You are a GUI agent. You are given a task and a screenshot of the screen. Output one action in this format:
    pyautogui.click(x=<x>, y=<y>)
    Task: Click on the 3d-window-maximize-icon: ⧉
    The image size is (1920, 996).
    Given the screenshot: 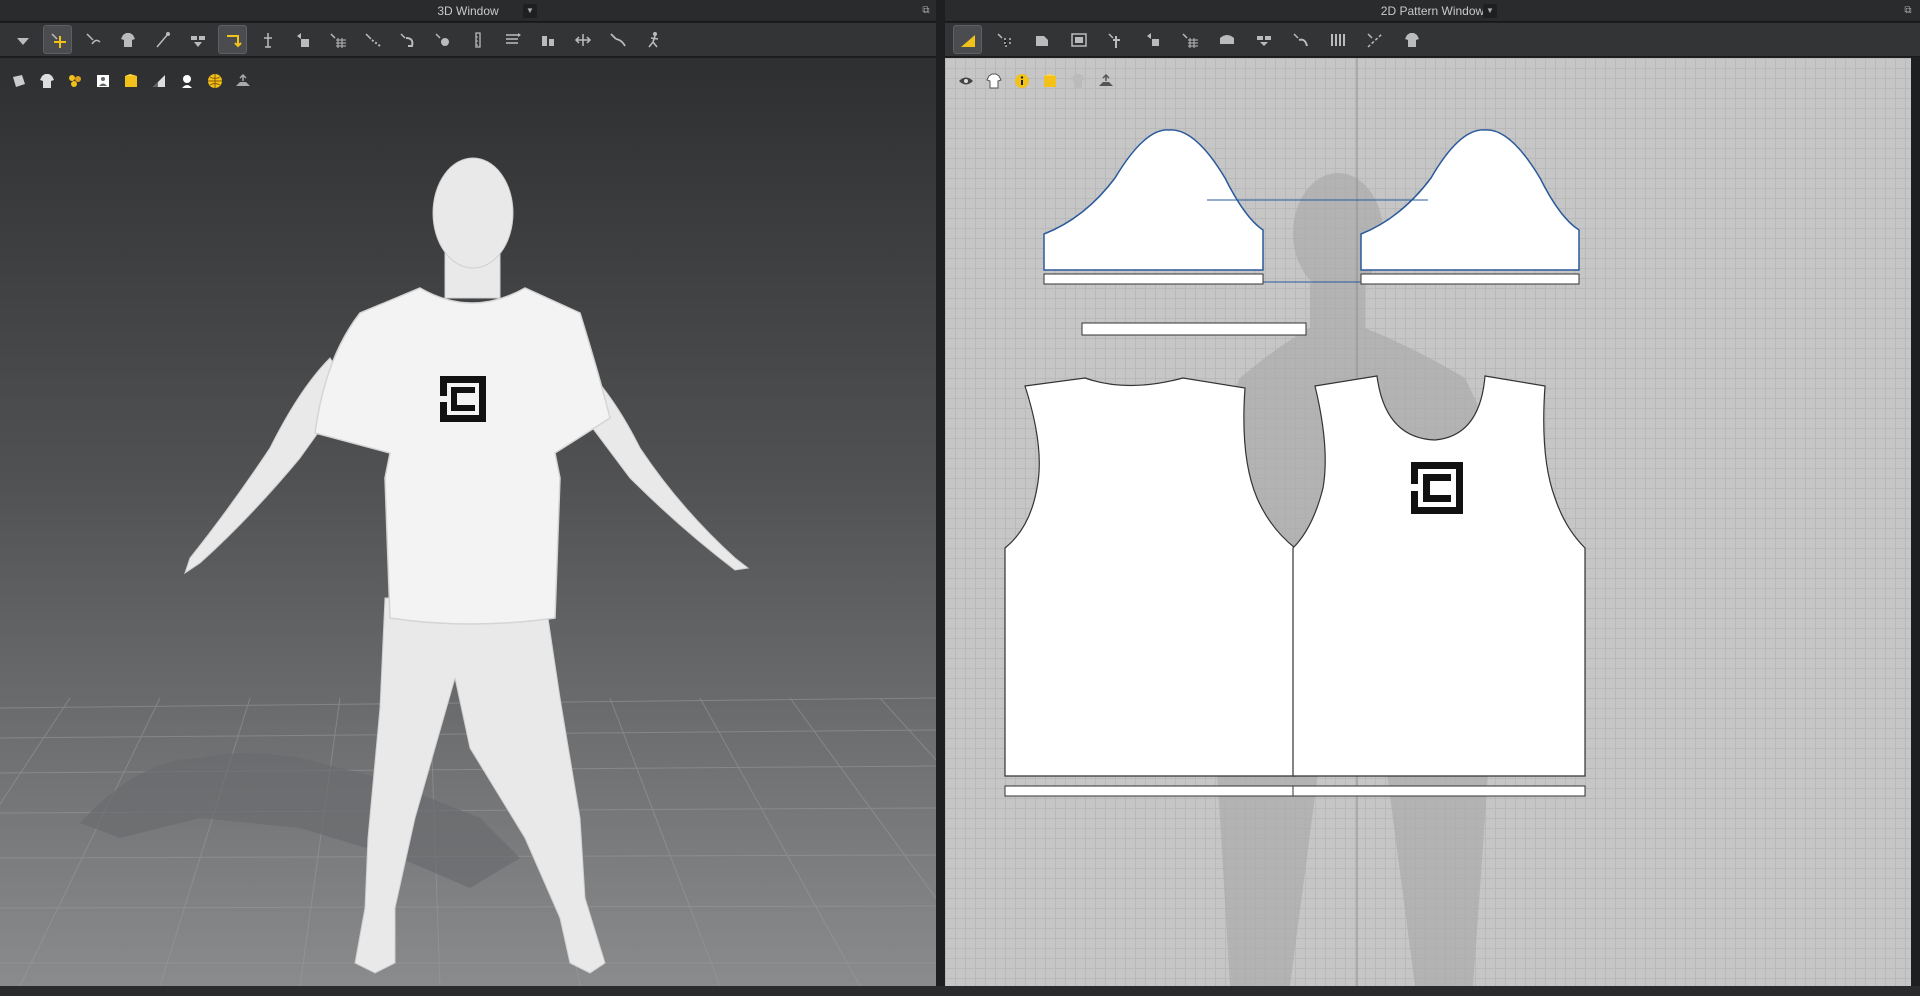 What is the action you would take?
    pyautogui.click(x=926, y=11)
    